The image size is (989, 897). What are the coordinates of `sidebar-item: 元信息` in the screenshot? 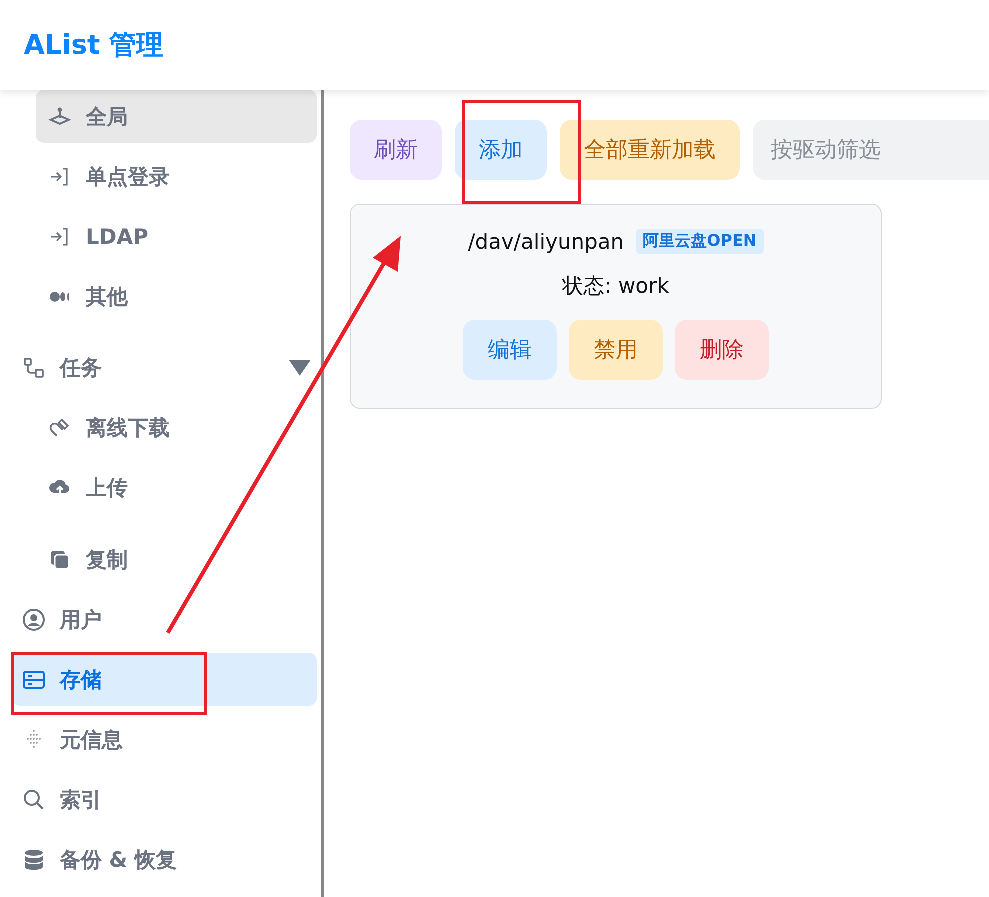 It's located at (164, 739).